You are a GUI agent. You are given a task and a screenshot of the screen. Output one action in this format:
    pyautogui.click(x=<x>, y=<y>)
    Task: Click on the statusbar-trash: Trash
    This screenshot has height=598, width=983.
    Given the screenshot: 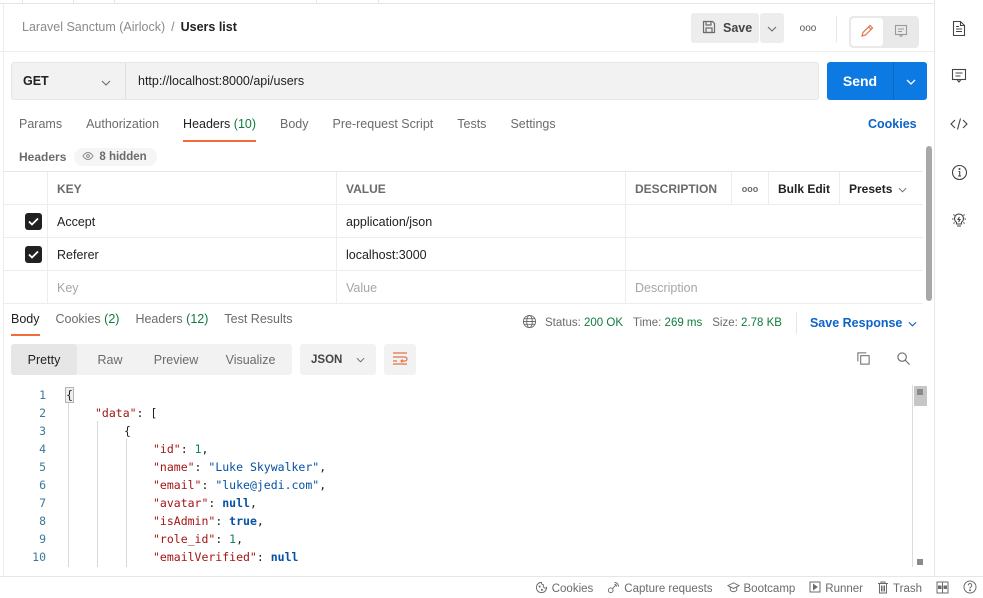 What is the action you would take?
    pyautogui.click(x=899, y=589)
    